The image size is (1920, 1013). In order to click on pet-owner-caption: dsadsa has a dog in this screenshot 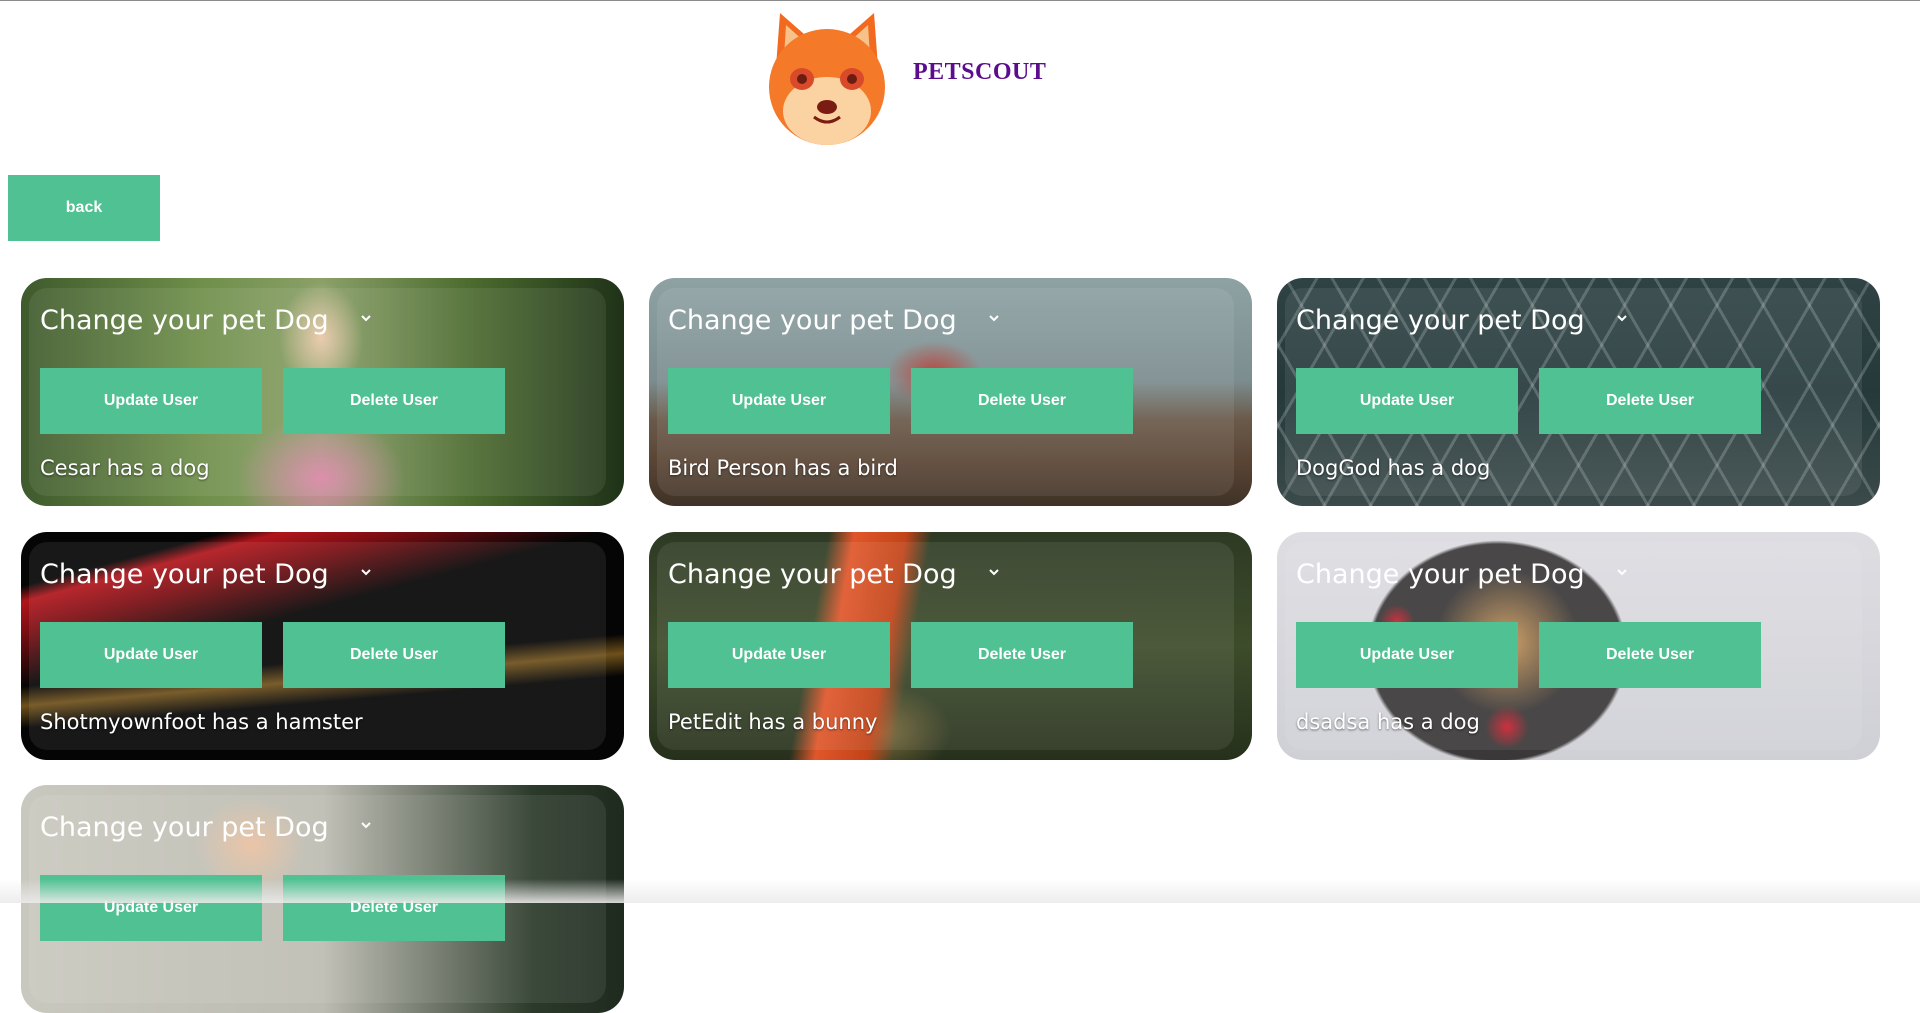, I will do `click(1388, 722)`.